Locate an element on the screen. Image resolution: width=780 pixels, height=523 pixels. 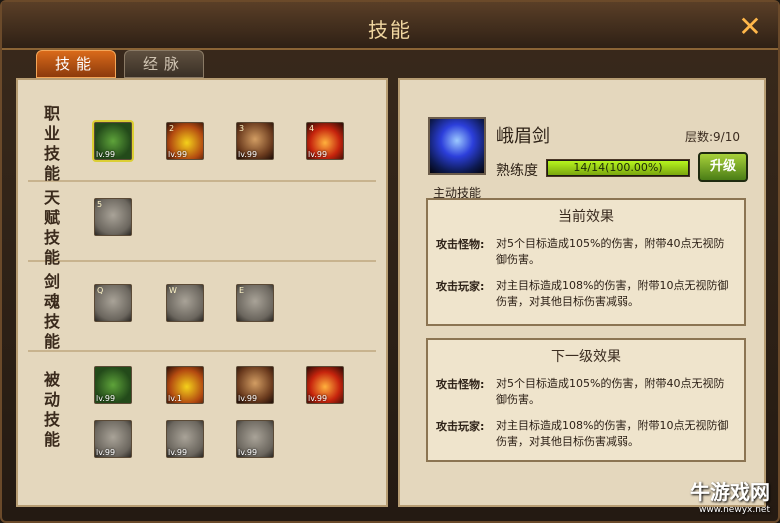
upgrade-button: 升级 is located at coordinates (723, 167).